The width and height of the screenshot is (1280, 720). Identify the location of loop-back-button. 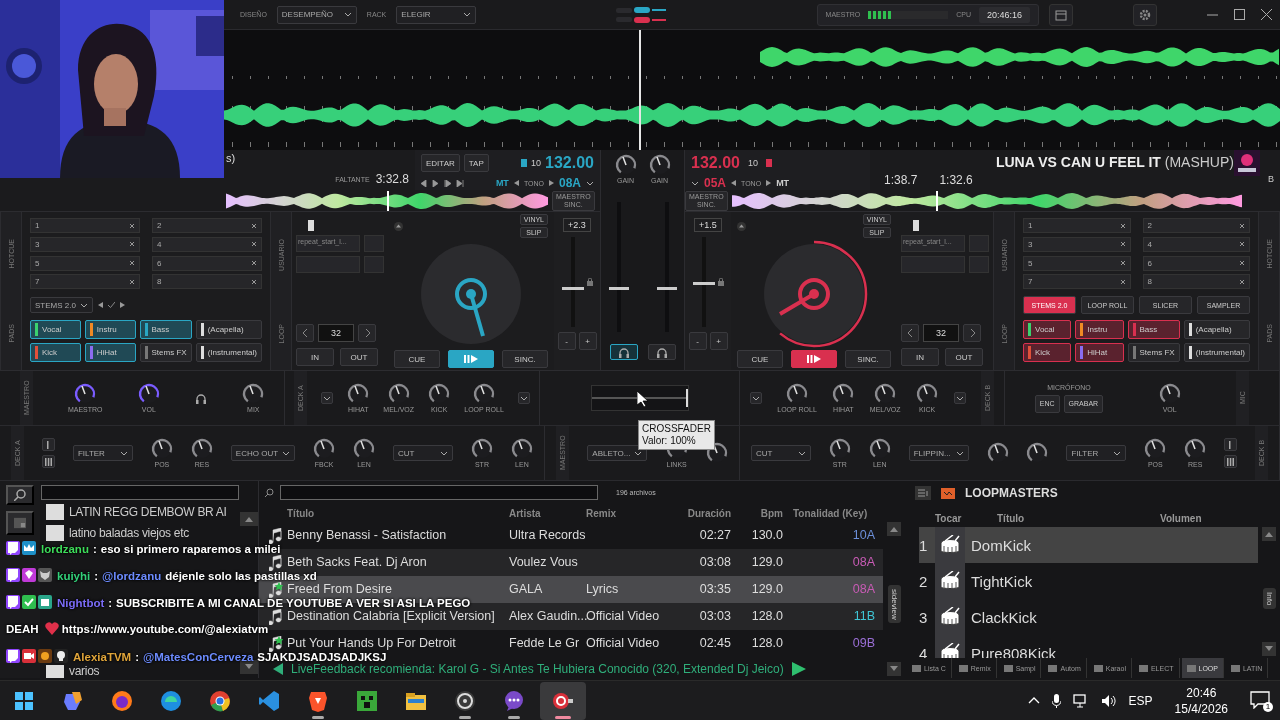
(910, 333).